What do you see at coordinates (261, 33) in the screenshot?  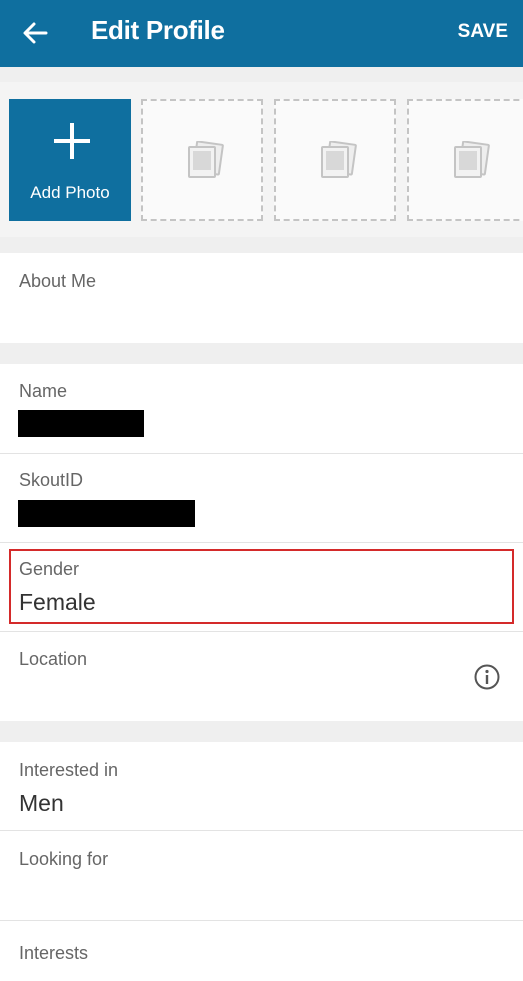 I see `app-bar: Edit Profile SAVE` at bounding box center [261, 33].